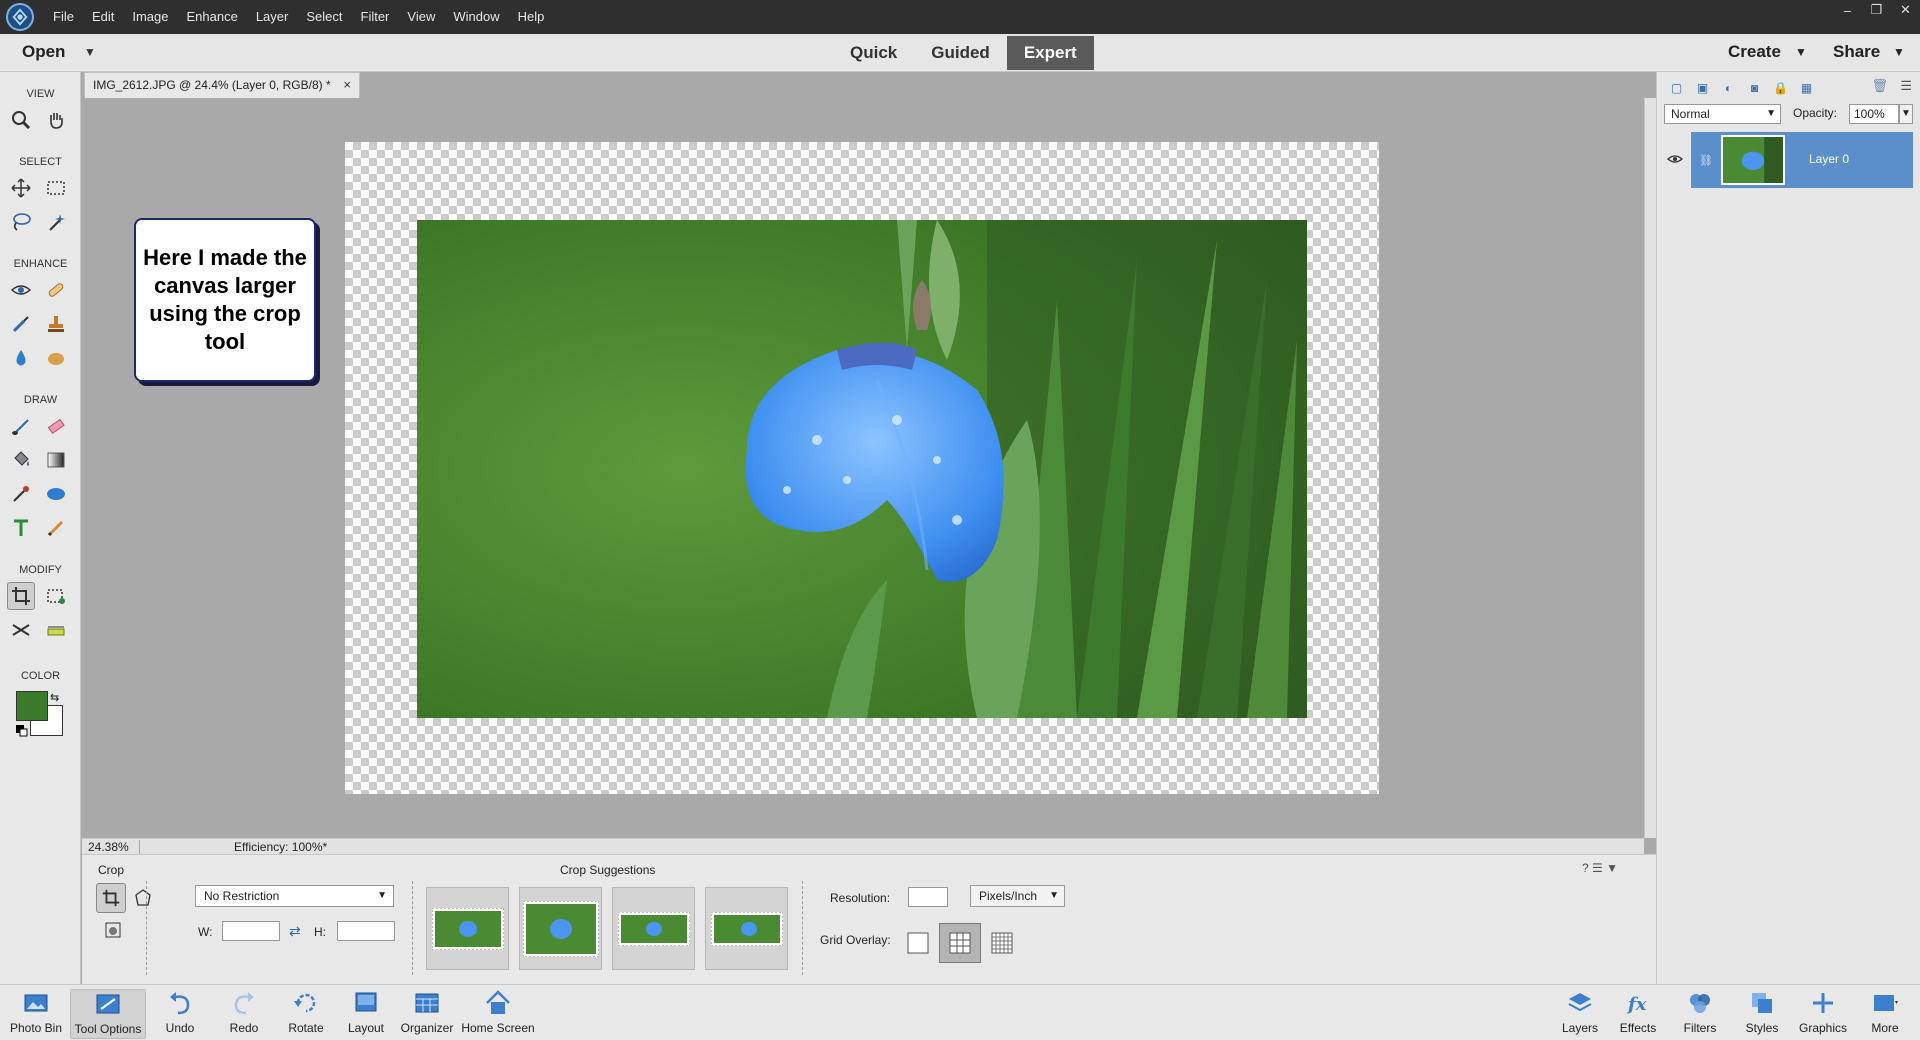 Image resolution: width=1920 pixels, height=1040 pixels. Describe the element at coordinates (421, 17) in the screenshot. I see `menu-view: View` at that location.